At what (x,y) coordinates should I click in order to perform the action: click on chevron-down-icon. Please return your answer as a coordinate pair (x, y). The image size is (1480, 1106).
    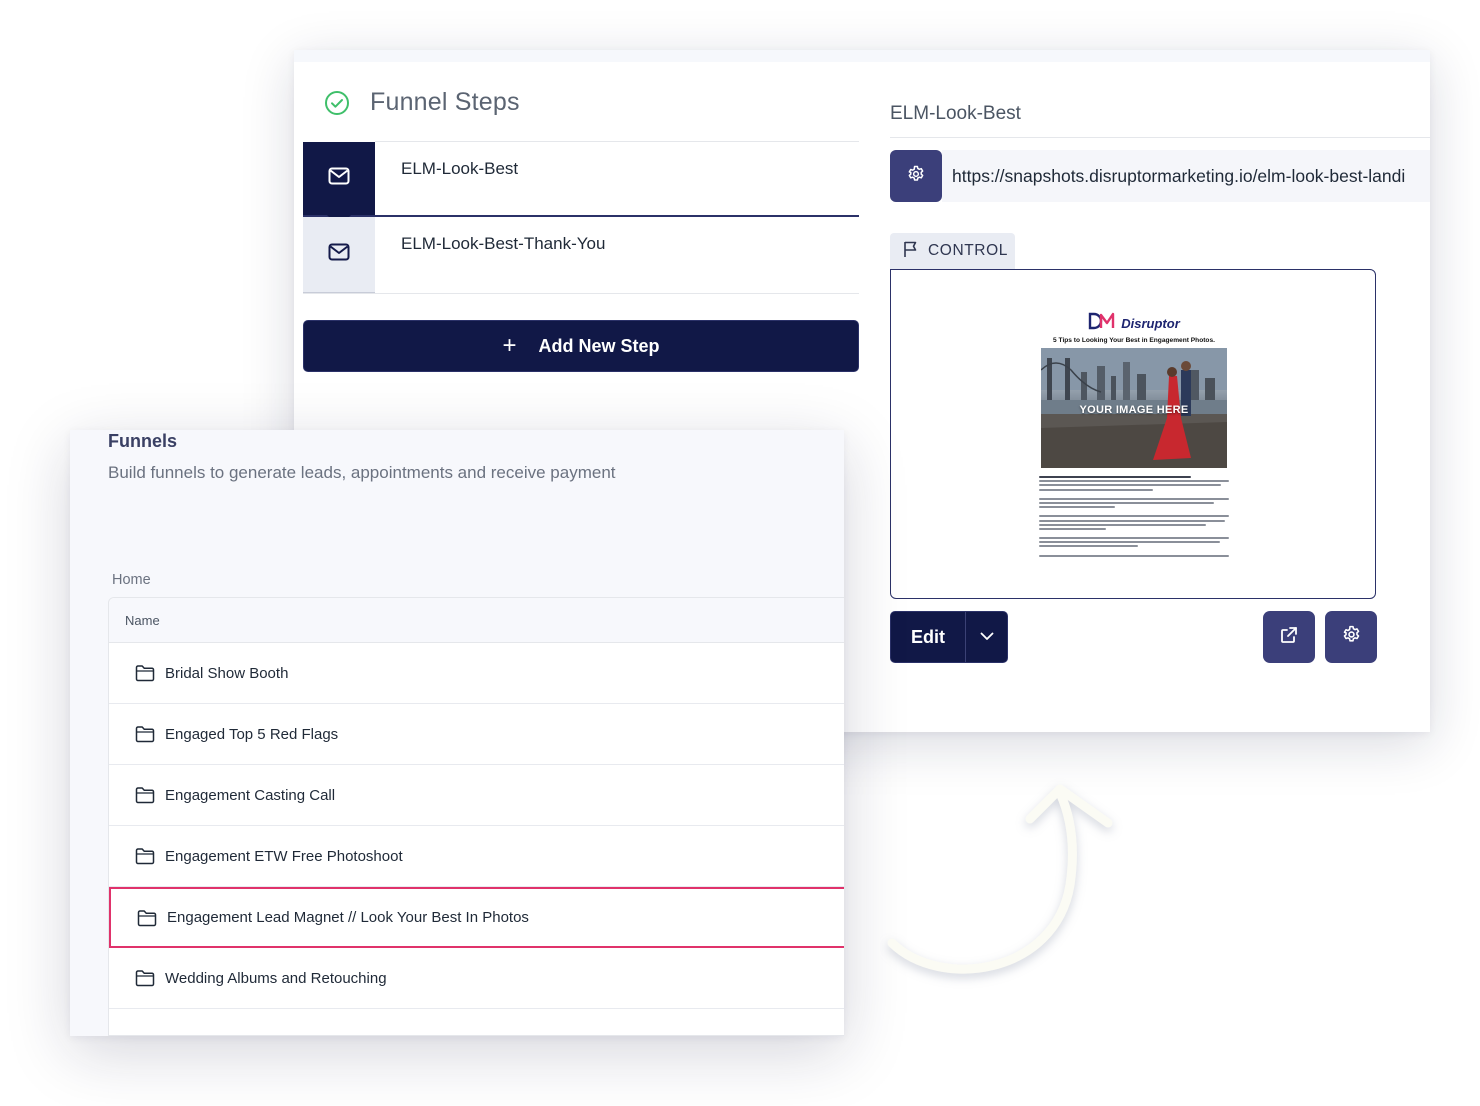
    Looking at the image, I should click on (987, 637).